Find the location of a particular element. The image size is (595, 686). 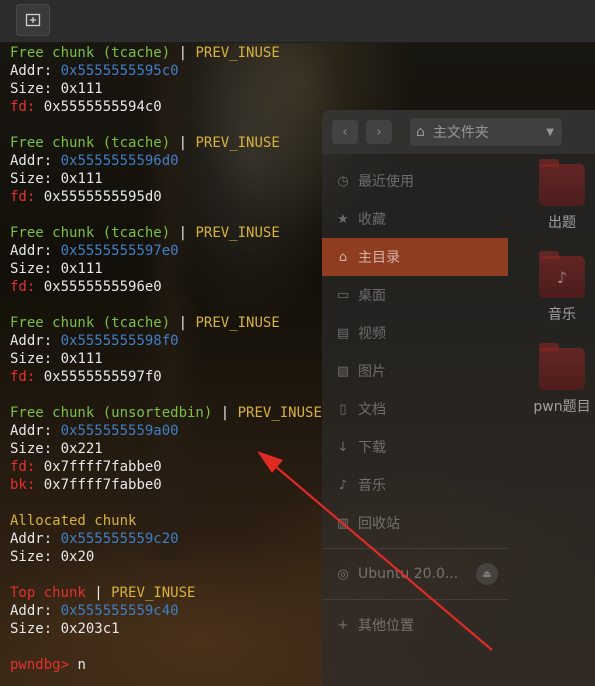

chunk-header: Allocated chunk is located at coordinates (302, 521).